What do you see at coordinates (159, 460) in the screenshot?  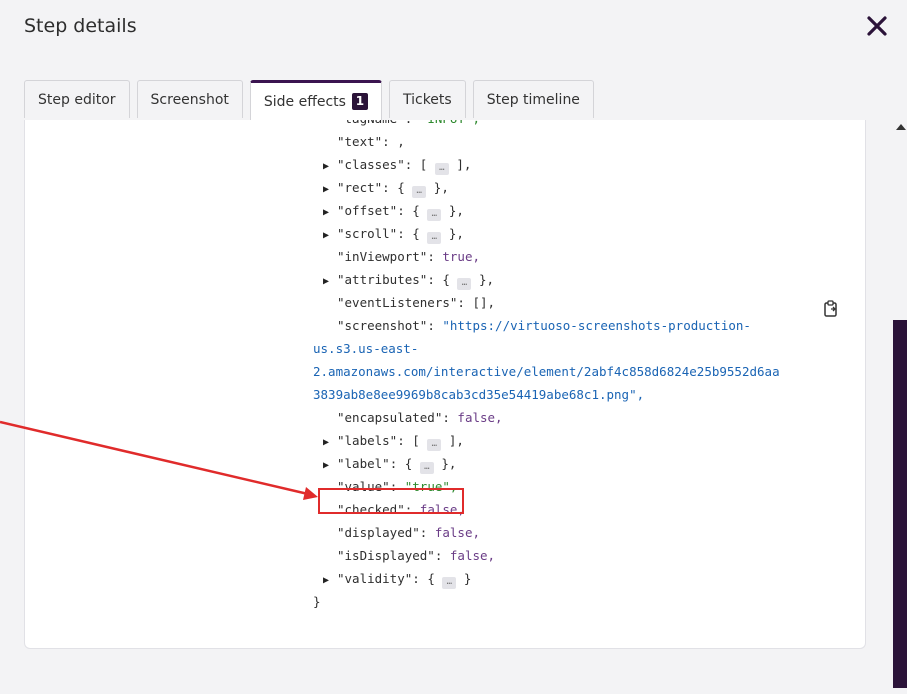 I see `annotation-arrow` at bounding box center [159, 460].